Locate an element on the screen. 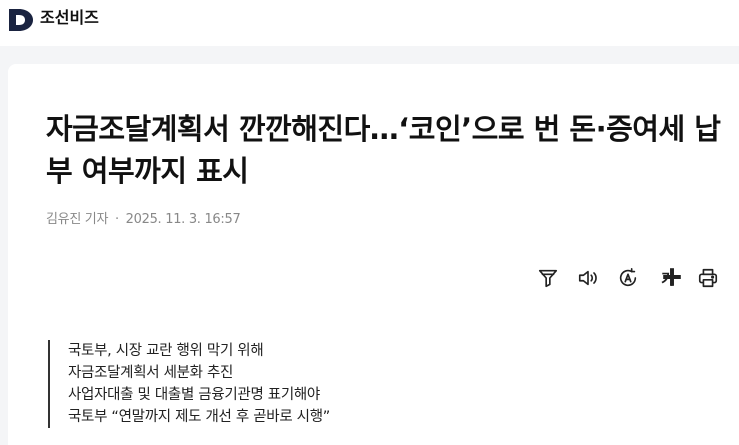 The height and width of the screenshot is (445, 739). listen-button is located at coordinates (588, 278).